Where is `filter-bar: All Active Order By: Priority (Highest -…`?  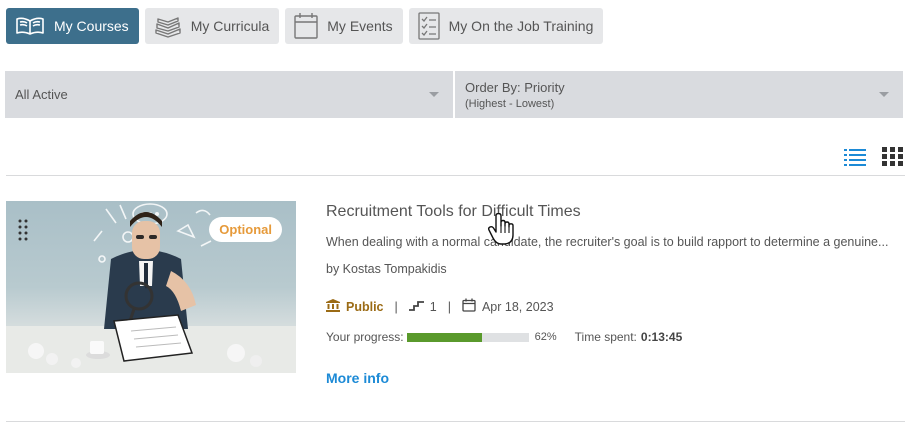 filter-bar: All Active Order By: Priority (Highest -… is located at coordinates (454, 94).